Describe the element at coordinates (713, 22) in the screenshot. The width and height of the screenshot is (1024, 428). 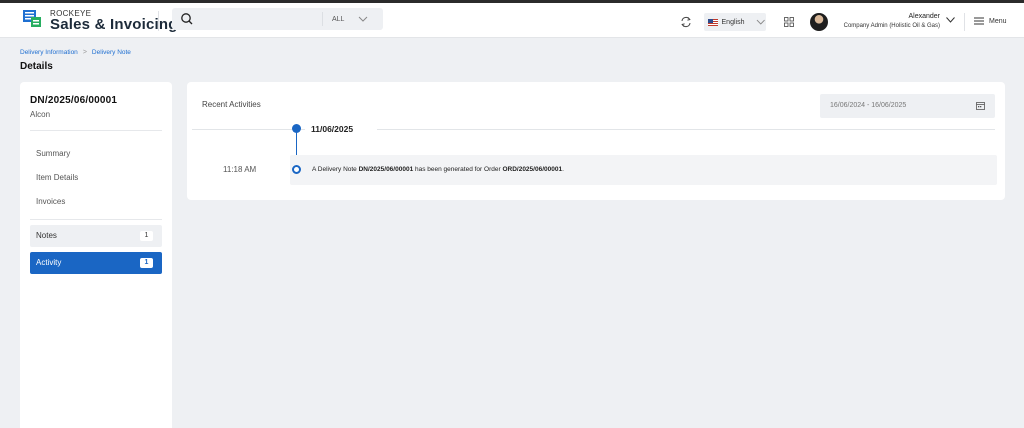
I see `us-flag-icon` at that location.